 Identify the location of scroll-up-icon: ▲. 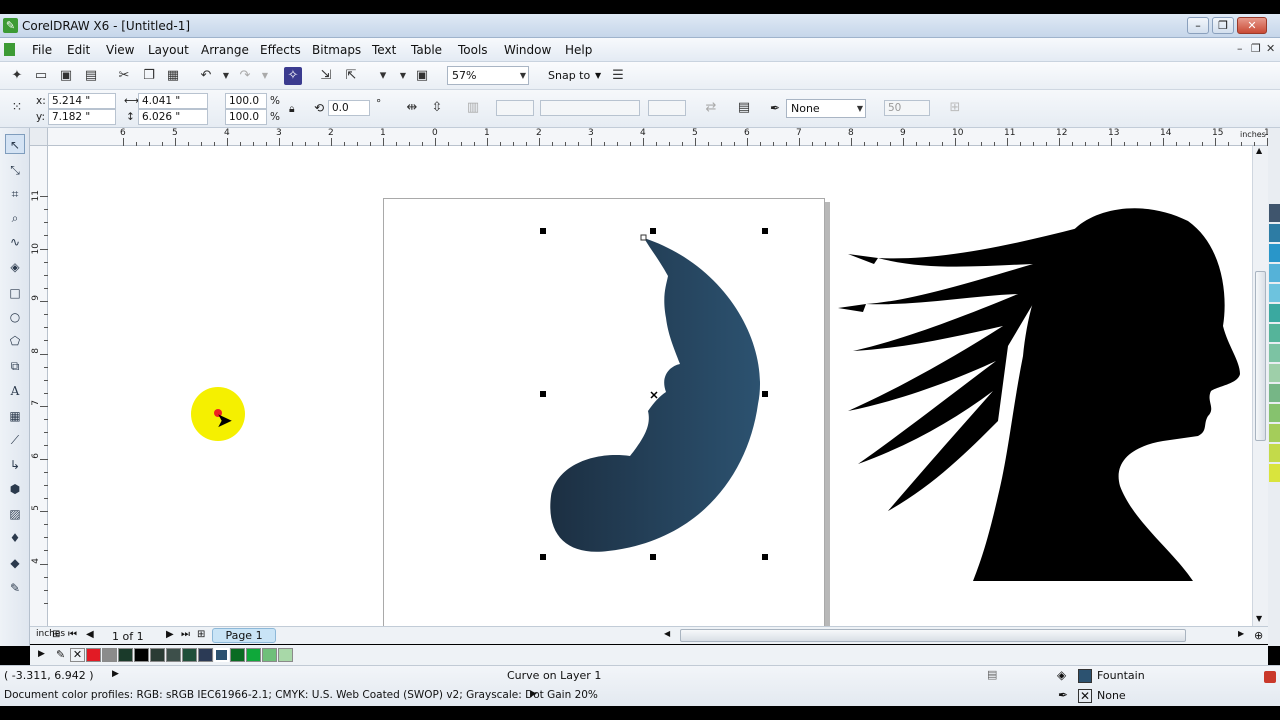
(1259, 150).